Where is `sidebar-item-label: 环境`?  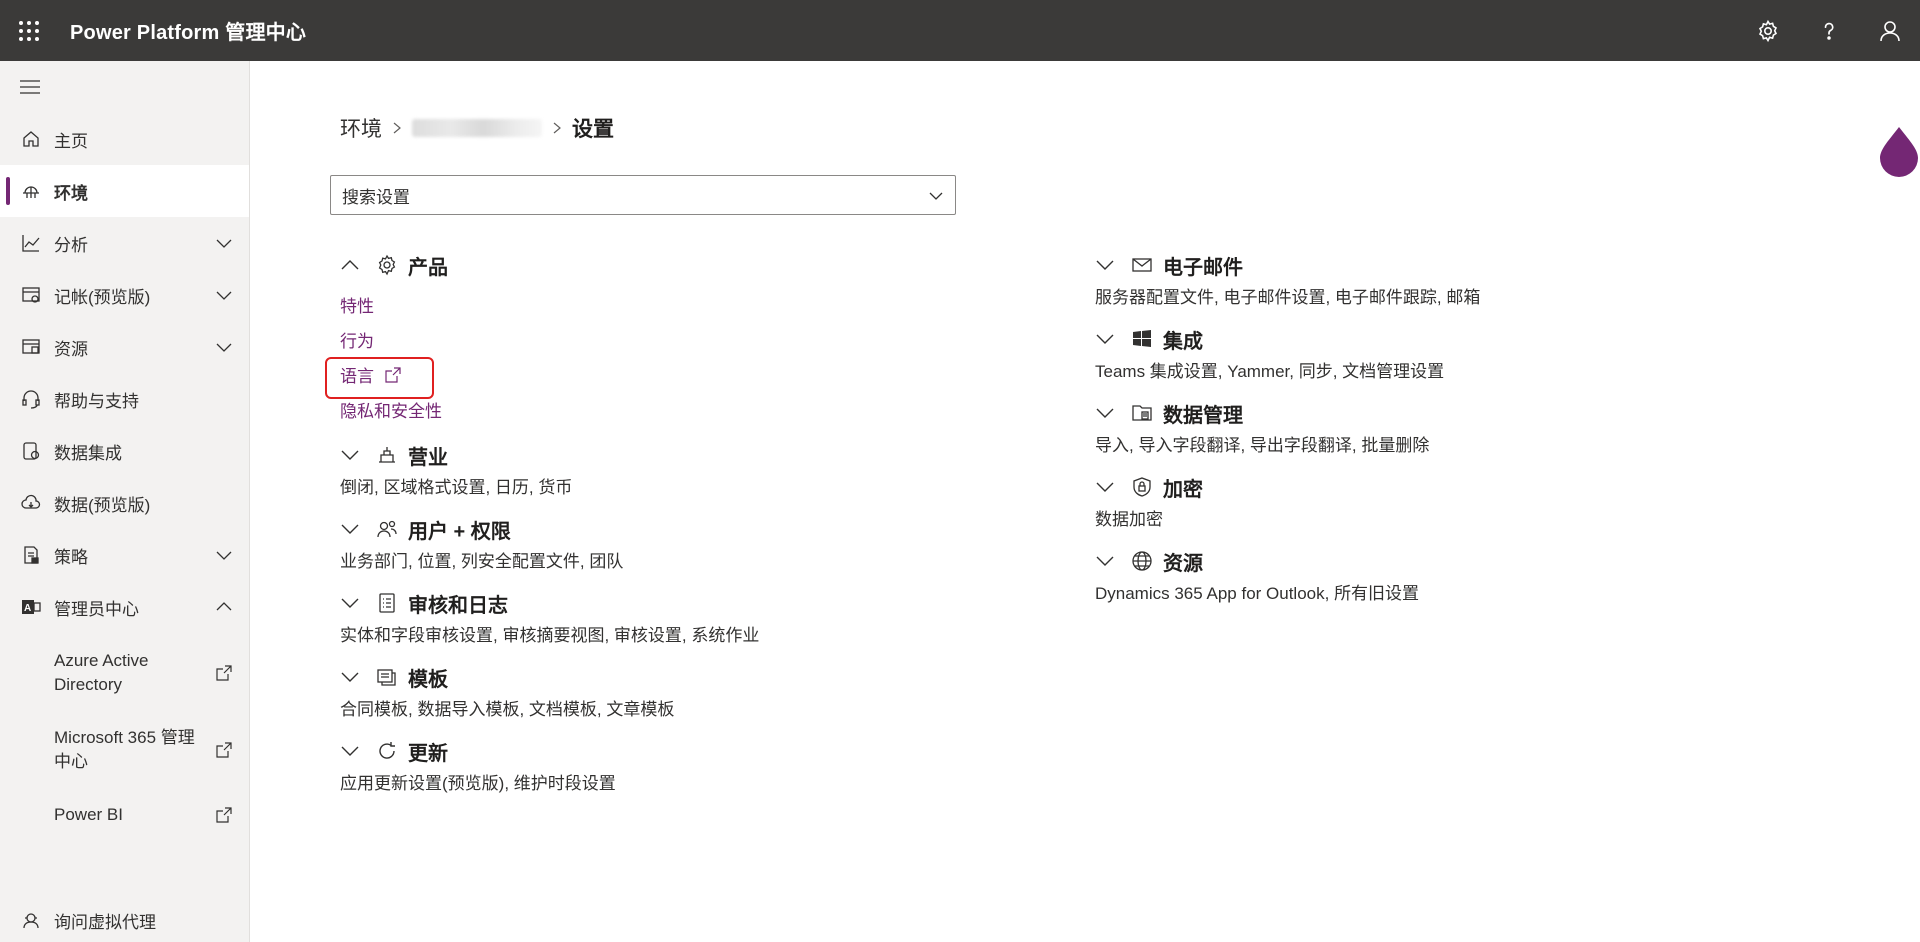 sidebar-item-label: 环境 is located at coordinates (71, 193).